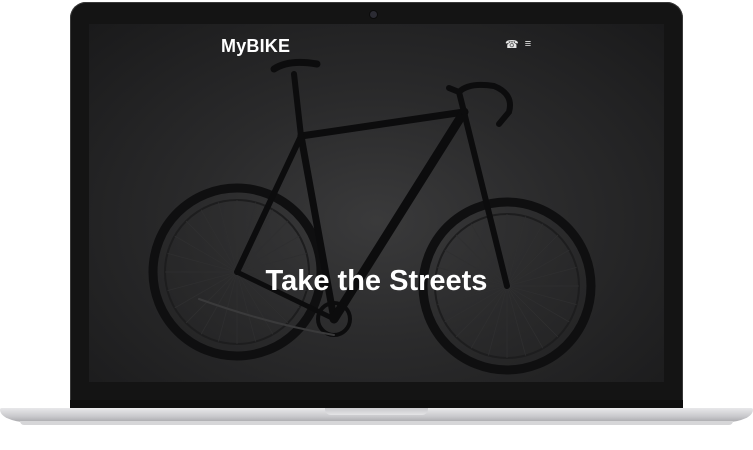 This screenshot has width=753, height=450. What do you see at coordinates (512, 44) in the screenshot?
I see `phone-icon: ☎` at bounding box center [512, 44].